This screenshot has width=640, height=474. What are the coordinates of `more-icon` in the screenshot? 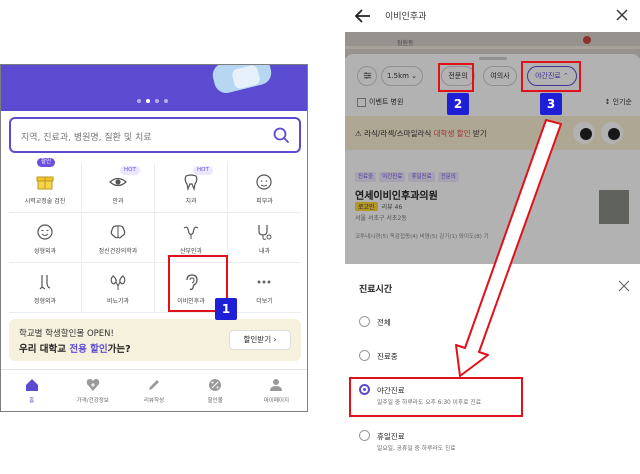 It's located at (264, 282).